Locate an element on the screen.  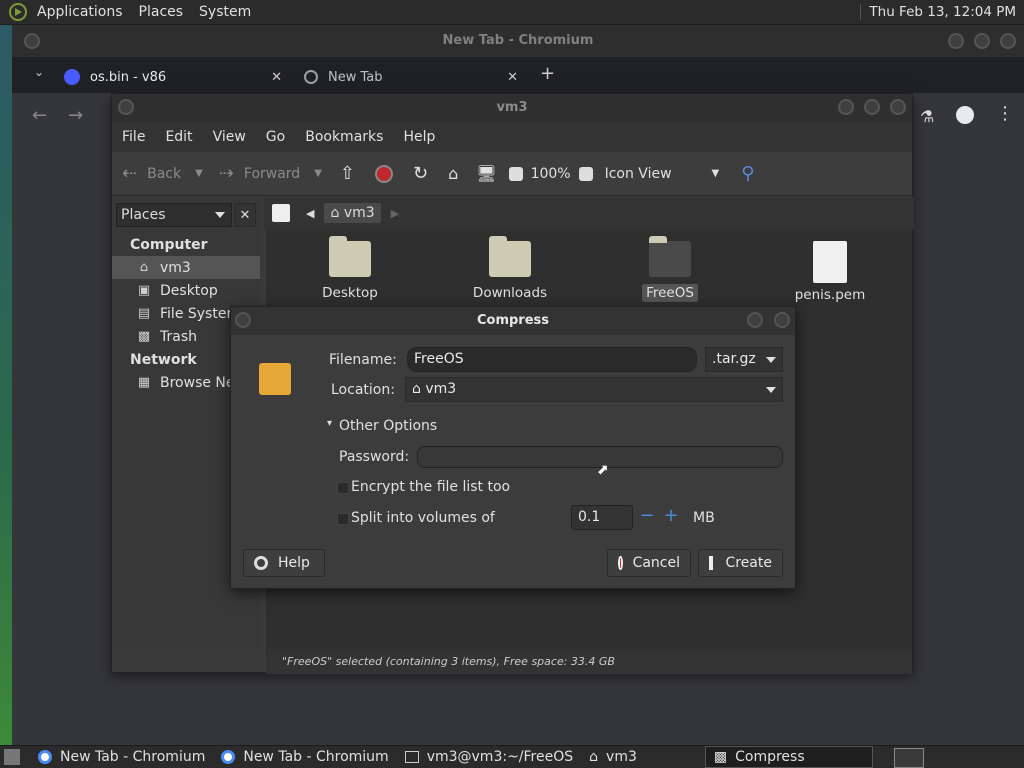
zoom-out-icon is located at coordinates (515, 173).